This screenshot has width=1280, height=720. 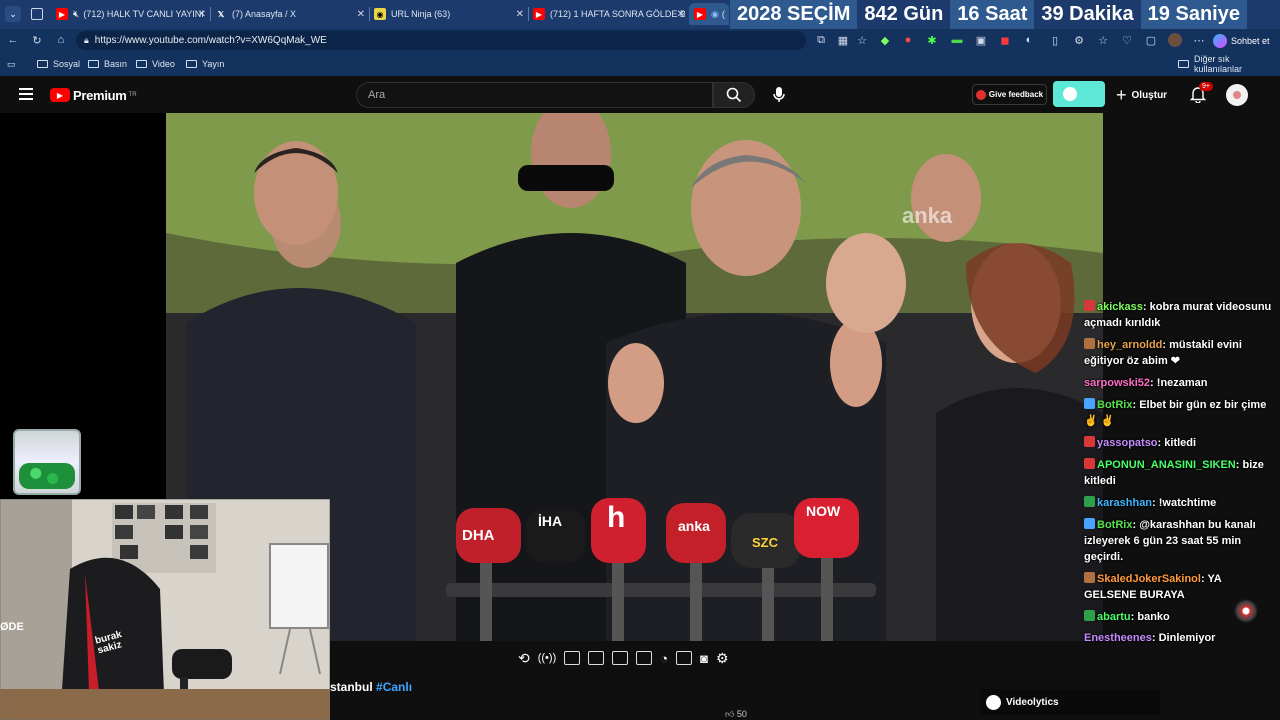 What do you see at coordinates (1127, 40) in the screenshot?
I see `collections-icon: ♡` at bounding box center [1127, 40].